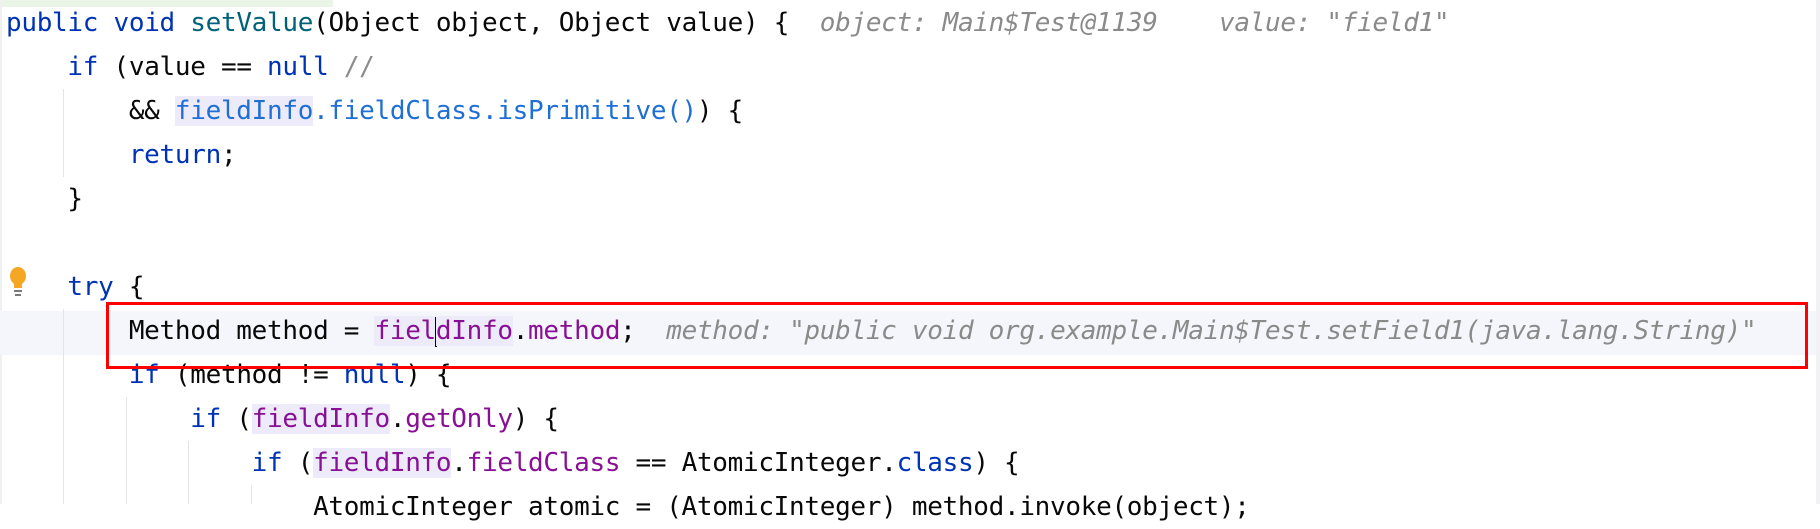  I want to click on keyword-token: public, so click(52, 23).